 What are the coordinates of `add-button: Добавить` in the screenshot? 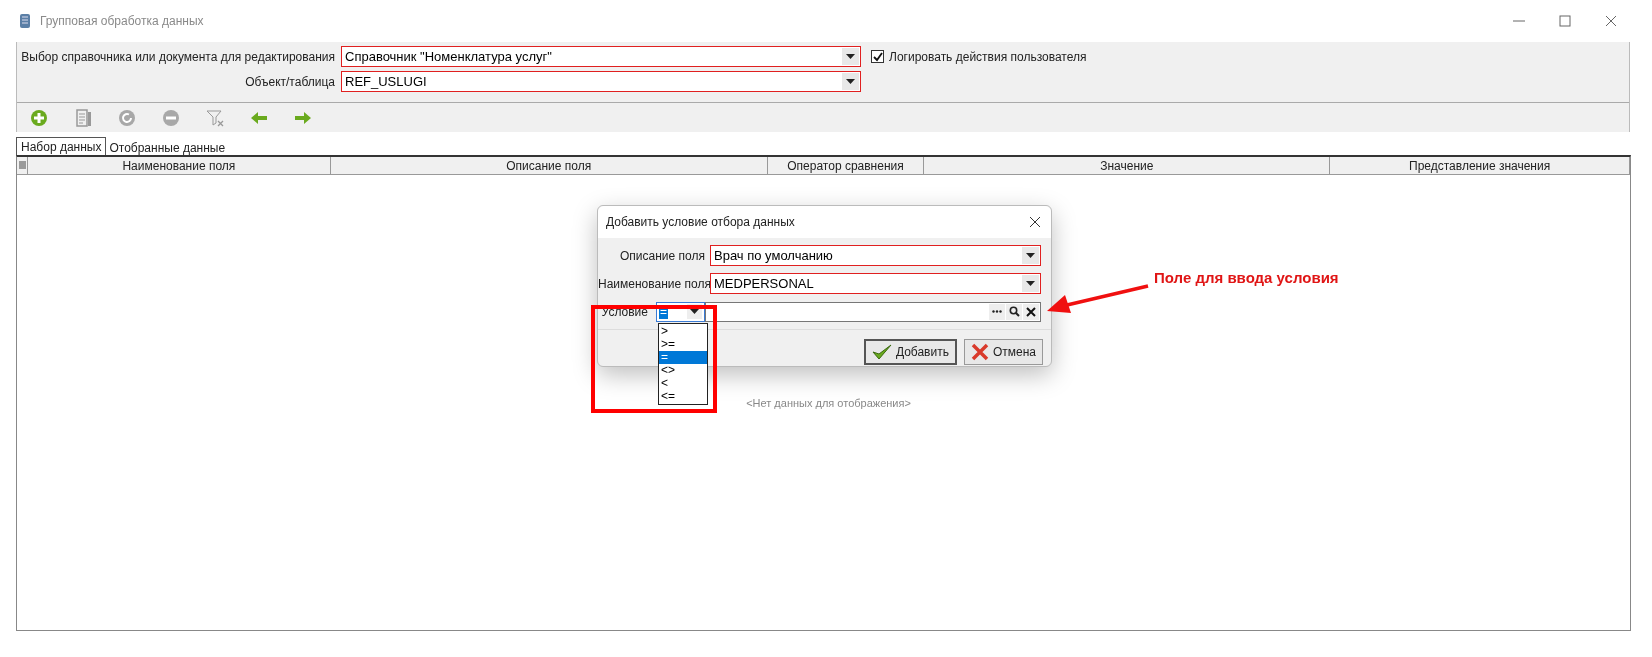 It's located at (910, 352).